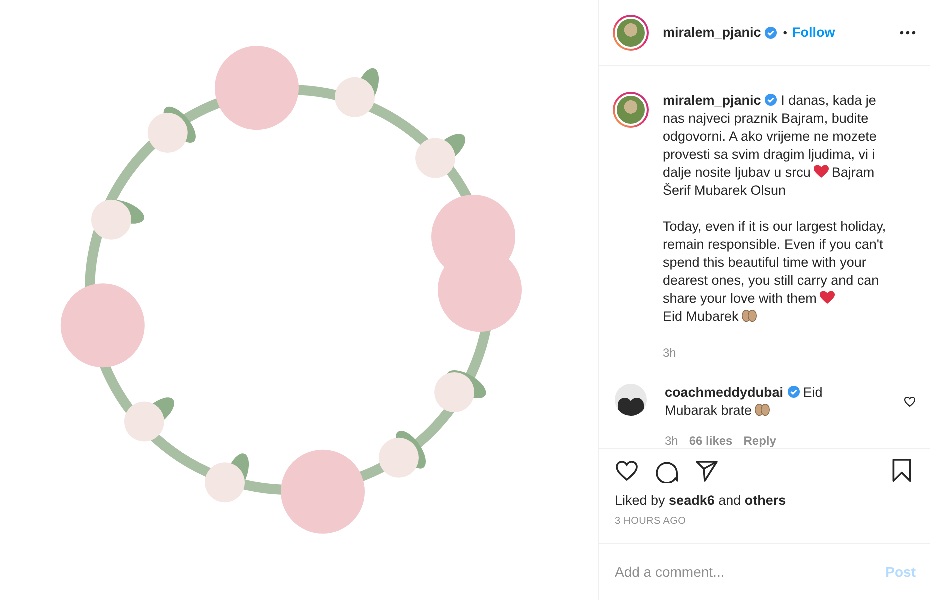  Describe the element at coordinates (669, 353) in the screenshot. I see `post-time: 3h` at that location.